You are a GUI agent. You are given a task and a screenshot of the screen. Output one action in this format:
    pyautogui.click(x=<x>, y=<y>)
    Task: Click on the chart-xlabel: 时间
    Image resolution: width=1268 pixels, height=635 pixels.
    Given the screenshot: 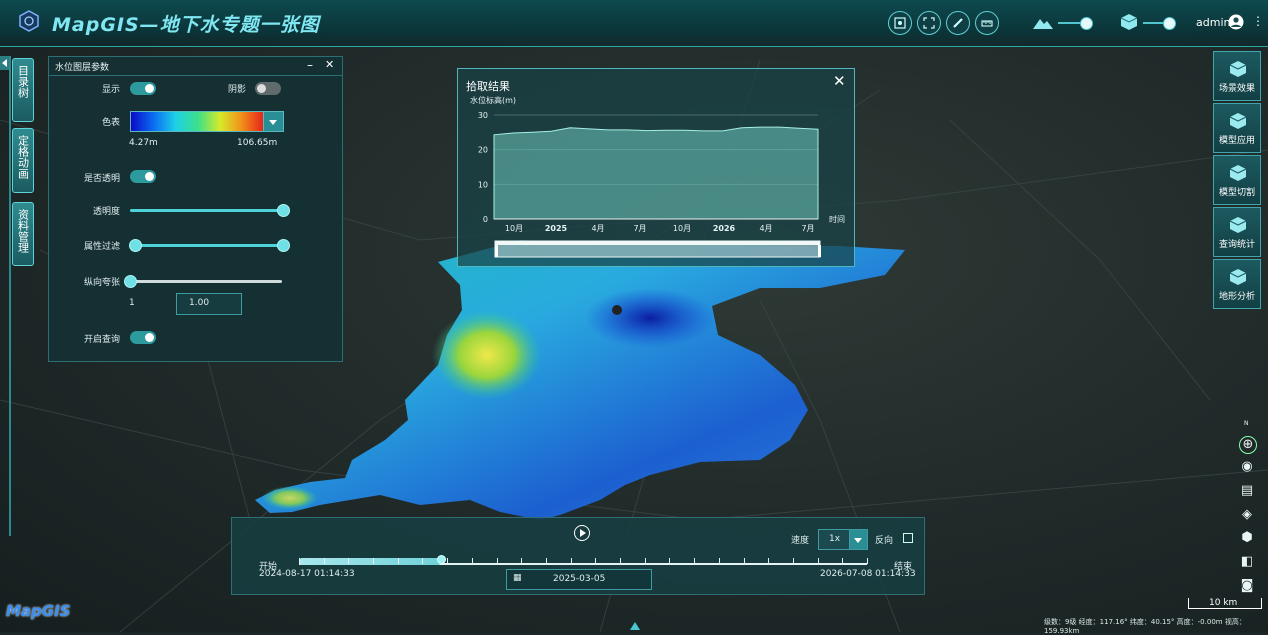 What is the action you would take?
    pyautogui.click(x=837, y=219)
    